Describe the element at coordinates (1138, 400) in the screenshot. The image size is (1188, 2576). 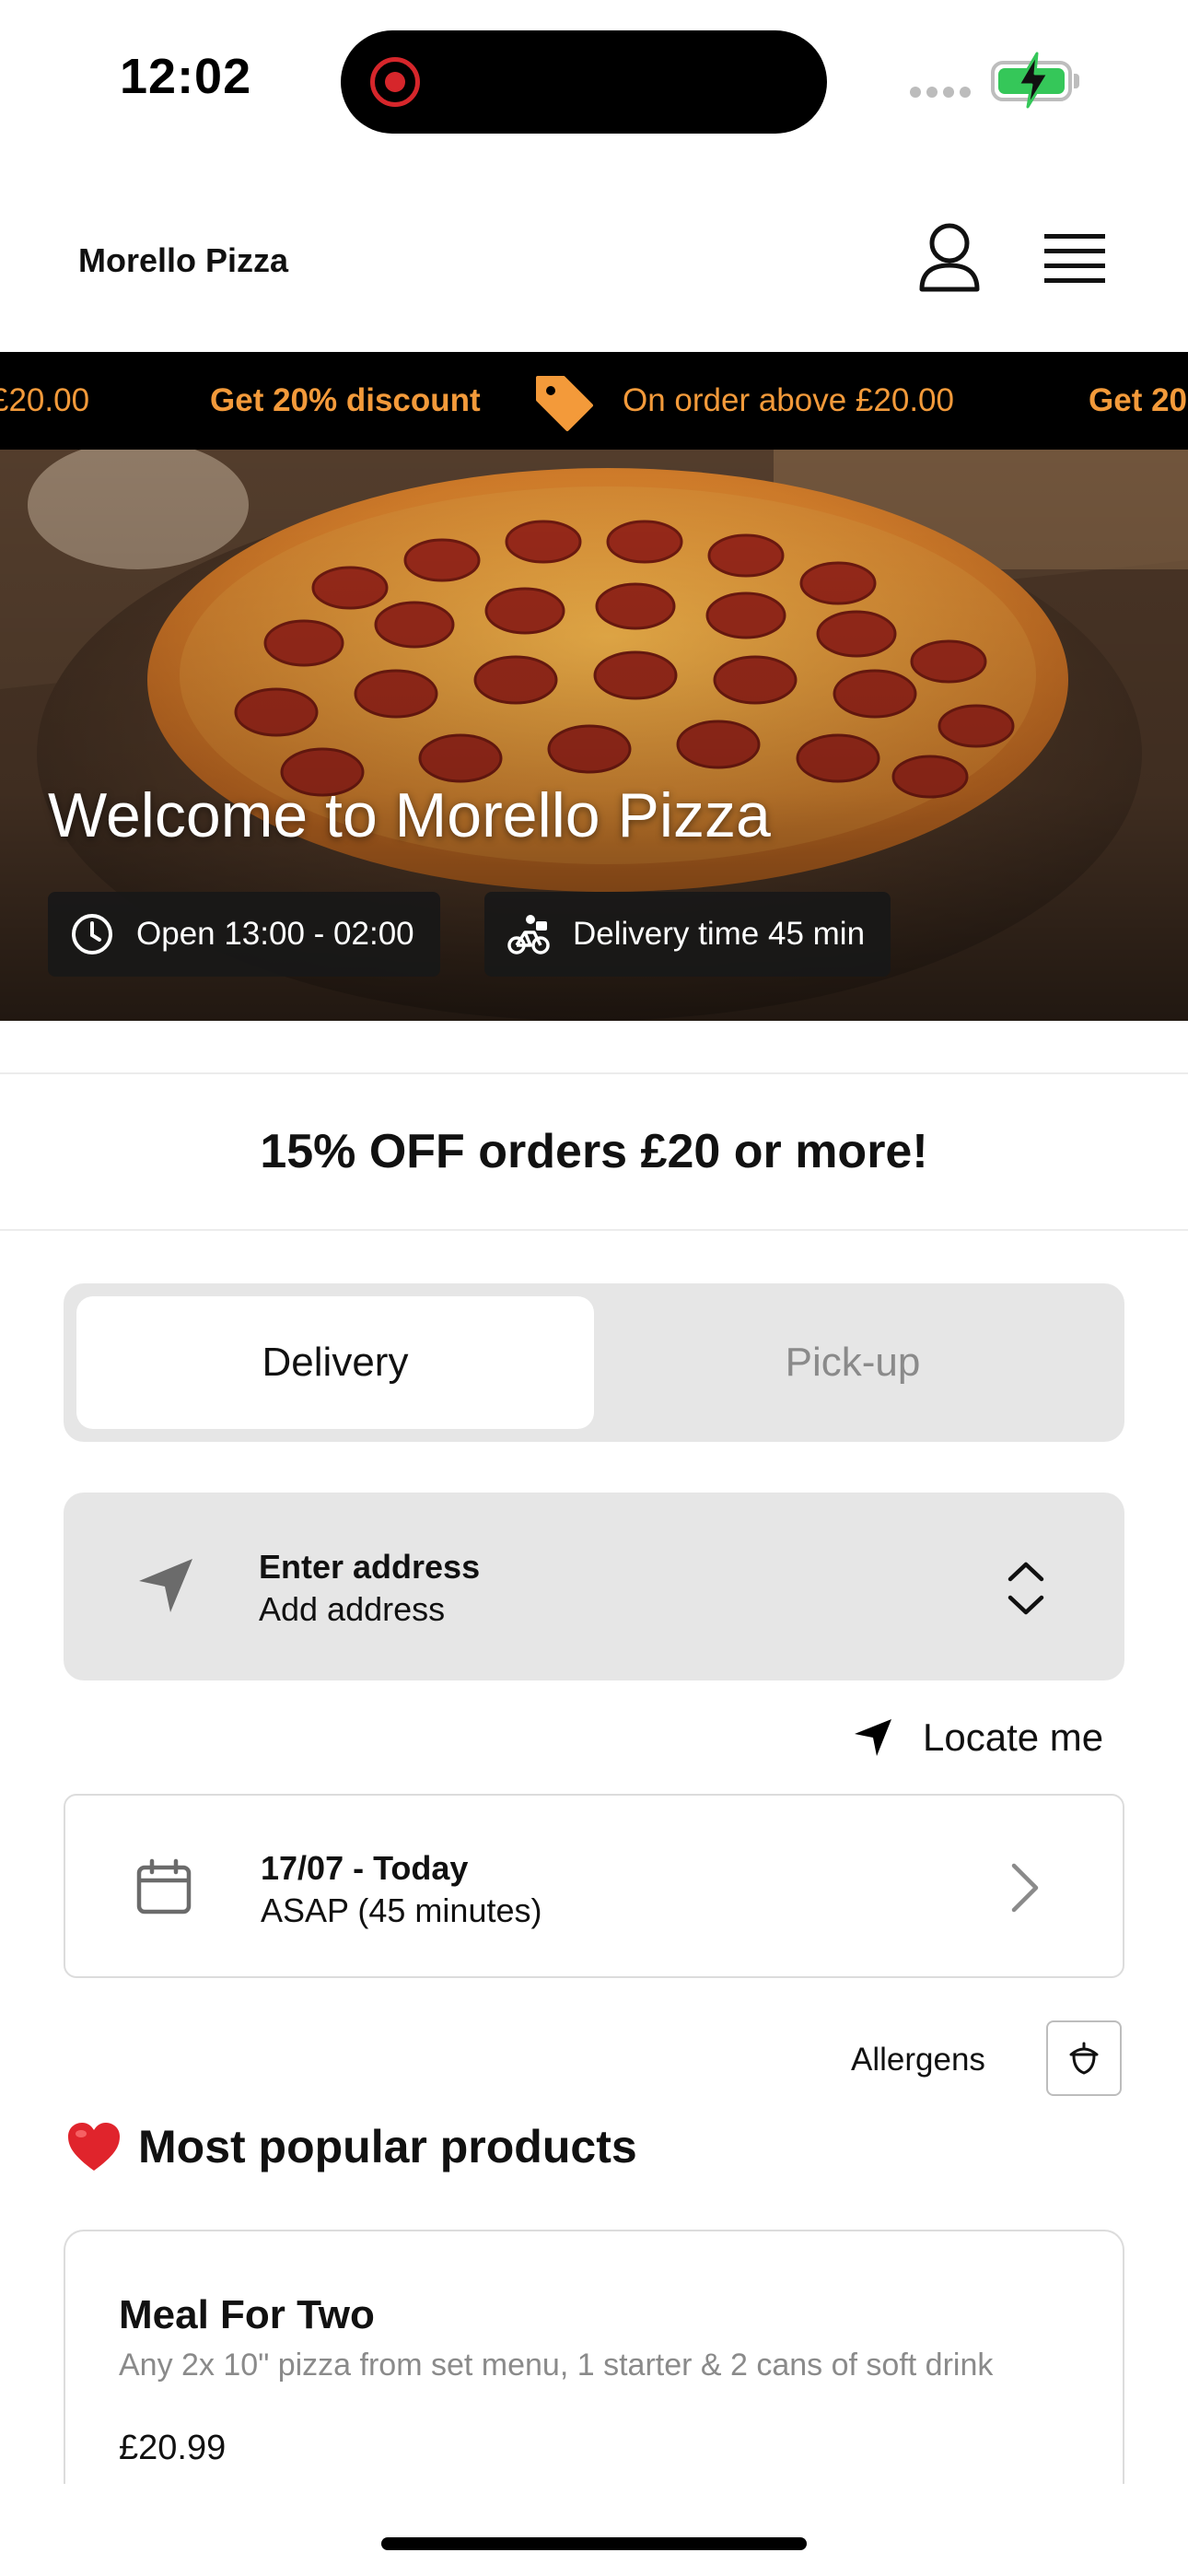
I see `ticker-text: Get 20` at that location.